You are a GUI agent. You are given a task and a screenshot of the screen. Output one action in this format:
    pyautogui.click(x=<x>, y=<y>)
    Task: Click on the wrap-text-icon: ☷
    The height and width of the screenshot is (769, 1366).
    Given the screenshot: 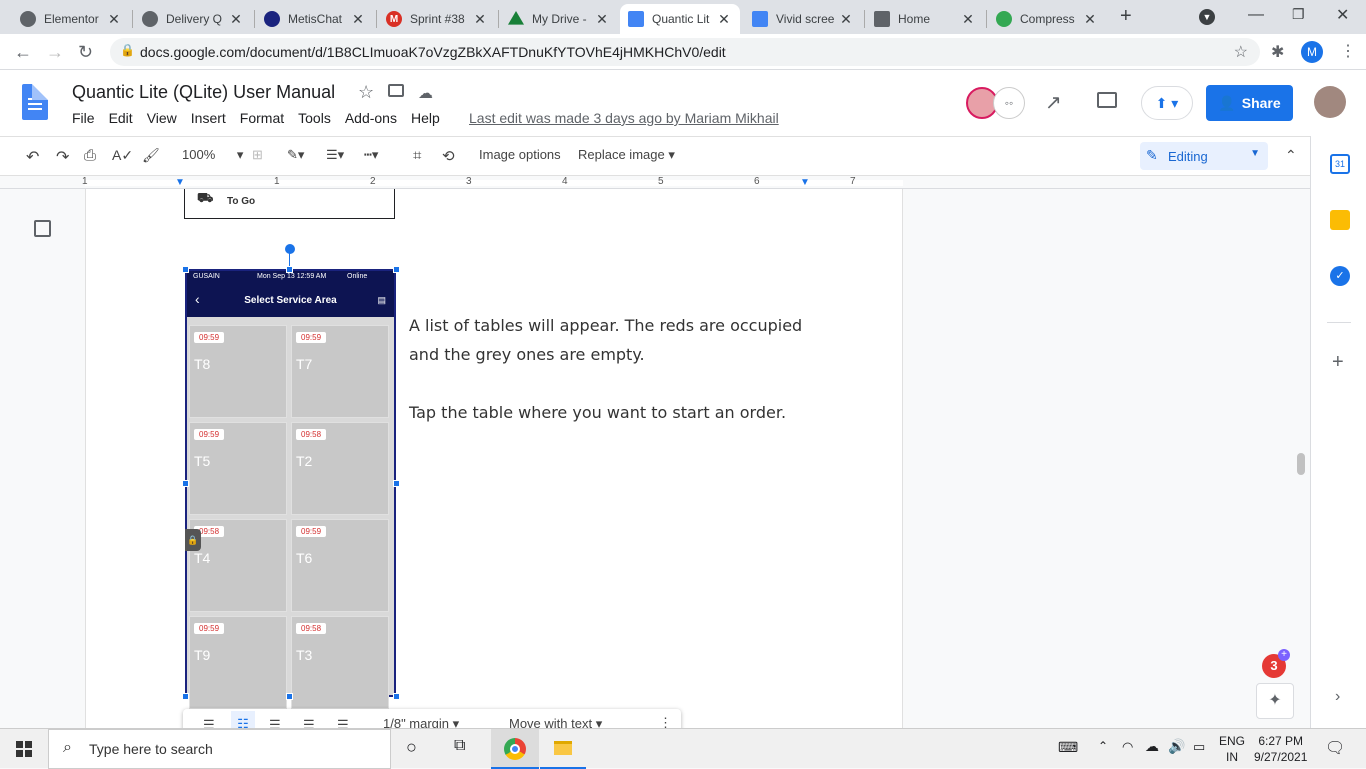 What is the action you would take?
    pyautogui.click(x=243, y=719)
    